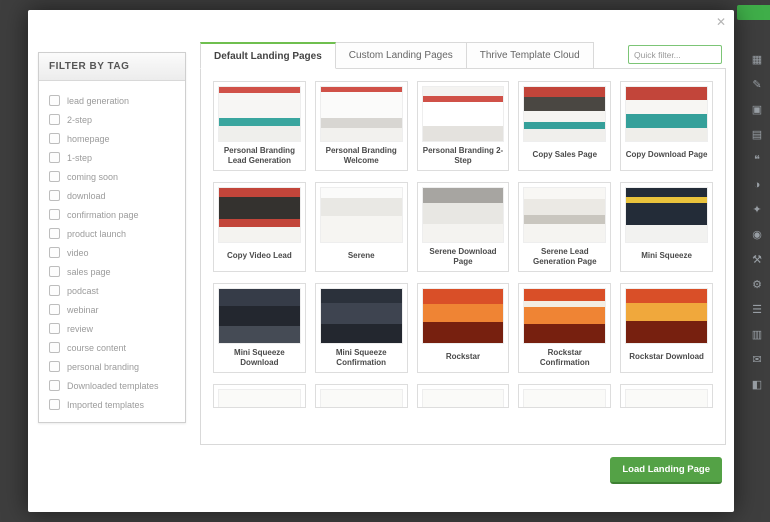 The width and height of the screenshot is (770, 522). Describe the element at coordinates (757, 185) in the screenshot. I see `appearance-icon: ◑` at that location.